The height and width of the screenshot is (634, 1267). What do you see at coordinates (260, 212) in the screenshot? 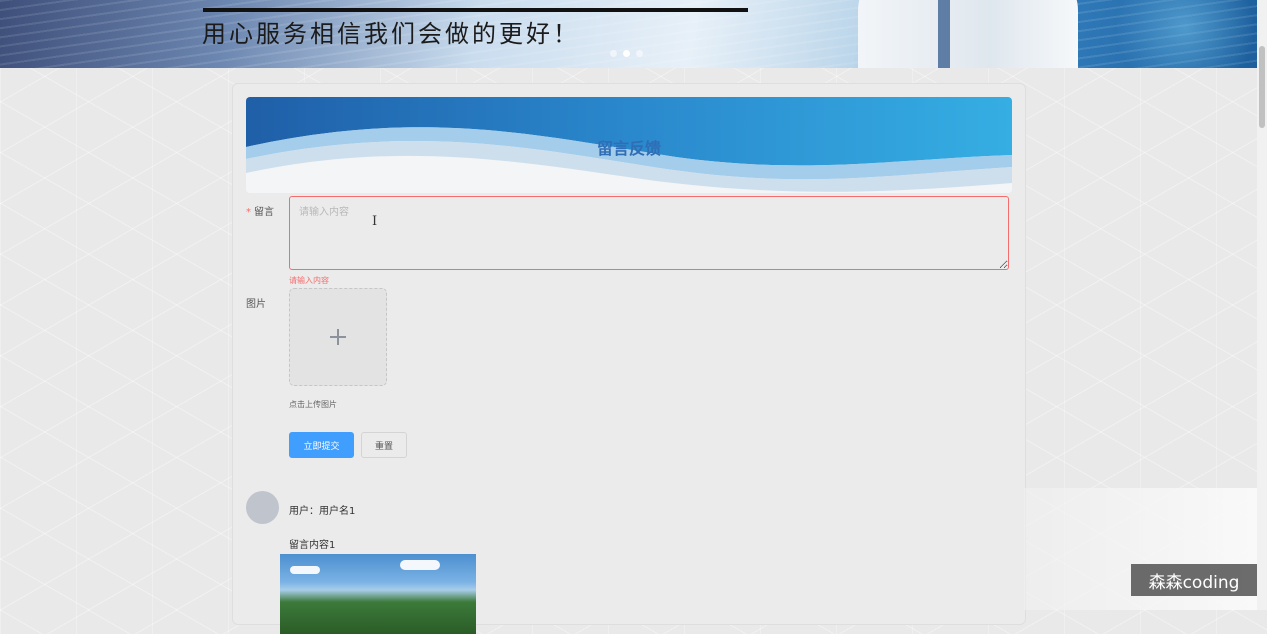
I see `message-label: * 留言` at bounding box center [260, 212].